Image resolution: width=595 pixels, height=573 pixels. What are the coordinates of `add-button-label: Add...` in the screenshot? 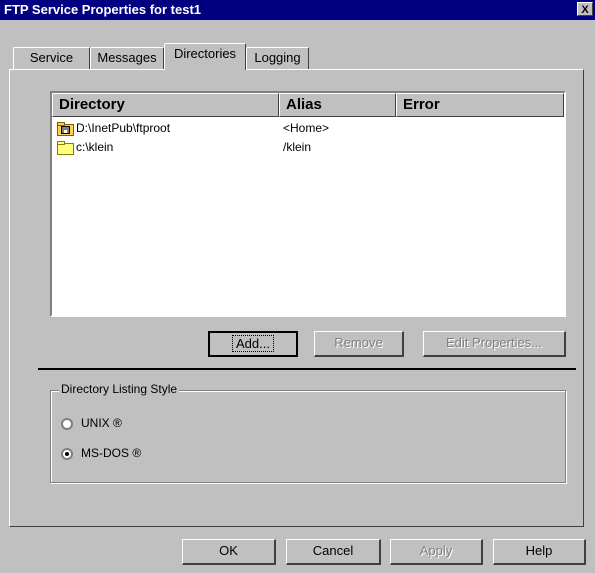 It's located at (253, 343).